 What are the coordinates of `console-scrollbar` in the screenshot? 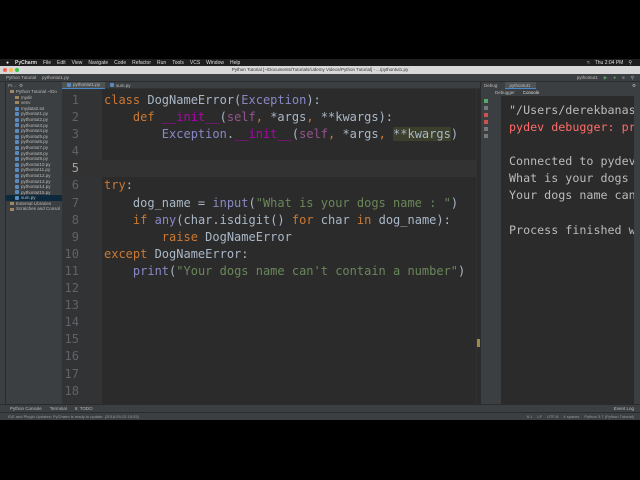 It's located at (637, 250).